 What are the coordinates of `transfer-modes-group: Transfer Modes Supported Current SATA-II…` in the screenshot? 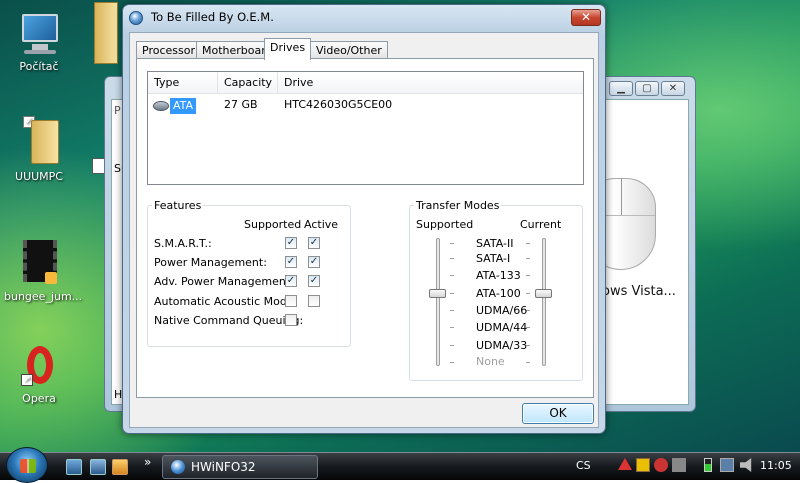 It's located at (496, 290).